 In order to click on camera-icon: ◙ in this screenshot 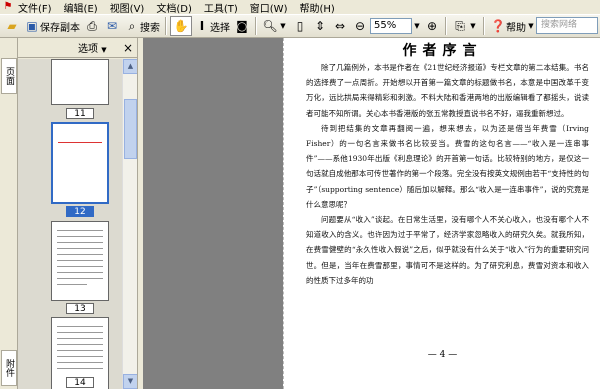, I will do `click(242, 26)`.